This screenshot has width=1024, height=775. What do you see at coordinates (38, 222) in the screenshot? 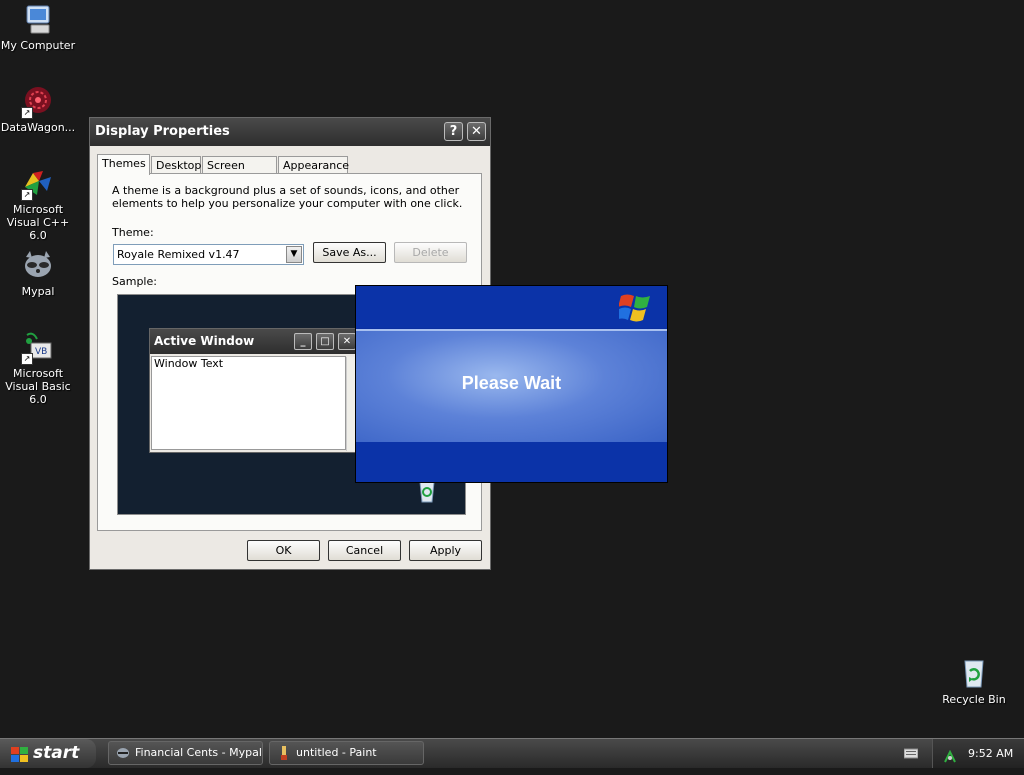
I see `desktop-icon-label: Microsoft Visual C++ 6.0` at bounding box center [38, 222].